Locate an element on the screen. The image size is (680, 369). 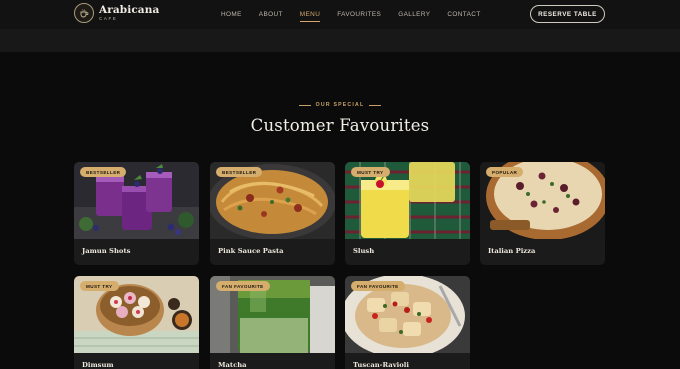
nav-link-favourites: FAVOURITES is located at coordinates (359, 14).